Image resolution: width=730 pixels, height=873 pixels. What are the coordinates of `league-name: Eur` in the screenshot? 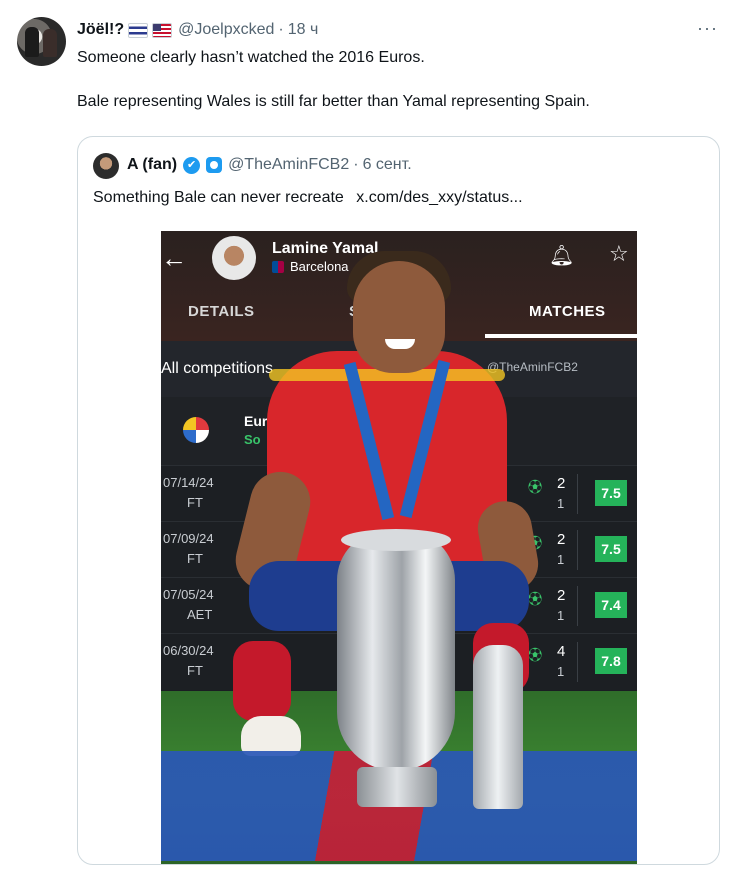 It's located at (256, 421).